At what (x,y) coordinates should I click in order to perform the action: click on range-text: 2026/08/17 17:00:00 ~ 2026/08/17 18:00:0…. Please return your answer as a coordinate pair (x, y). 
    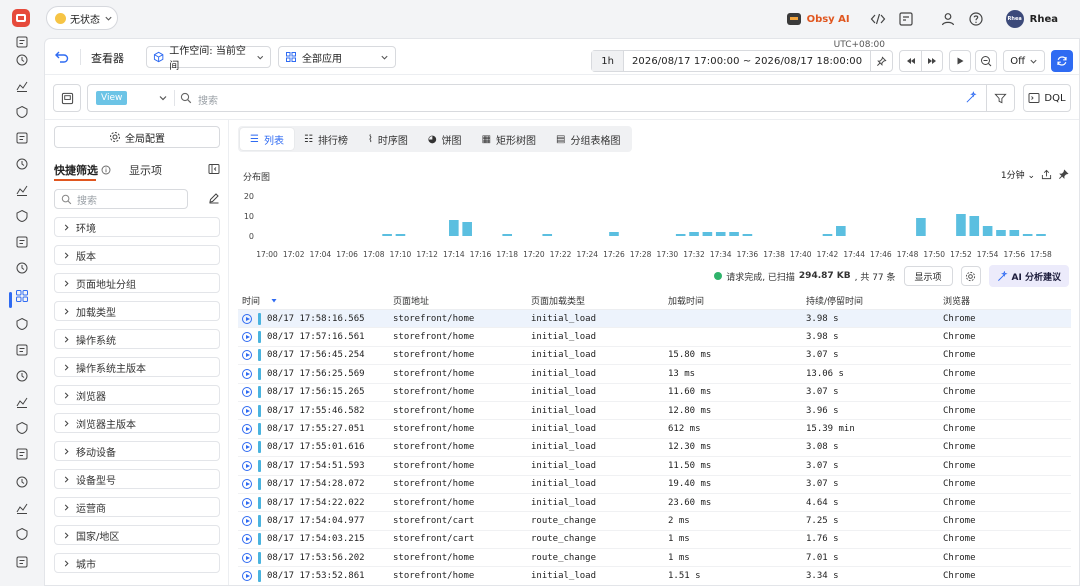
    Looking at the image, I should click on (747, 61).